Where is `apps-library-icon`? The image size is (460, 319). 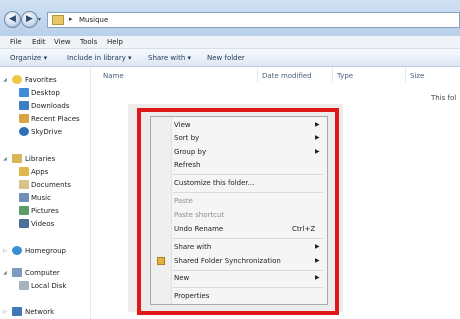 apps-library-icon is located at coordinates (24, 171).